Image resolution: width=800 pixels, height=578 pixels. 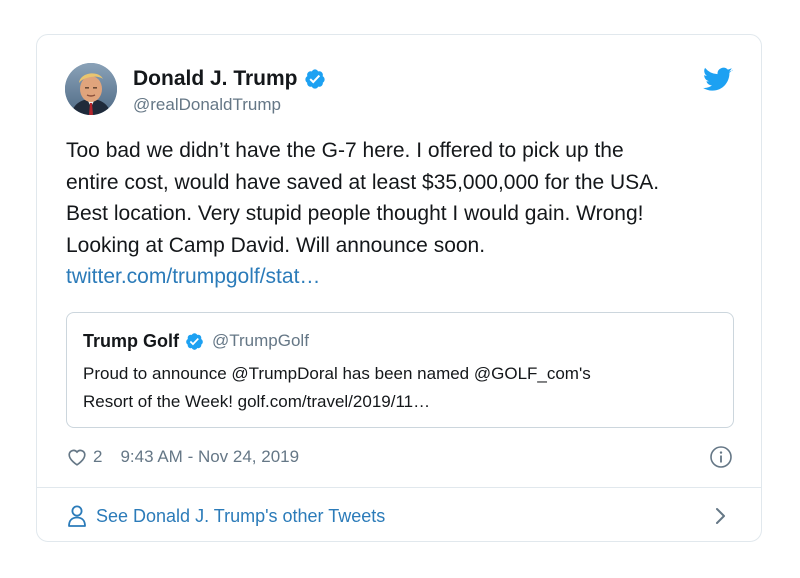 I want to click on author-handle: @realDonaldTrump, so click(x=229, y=105).